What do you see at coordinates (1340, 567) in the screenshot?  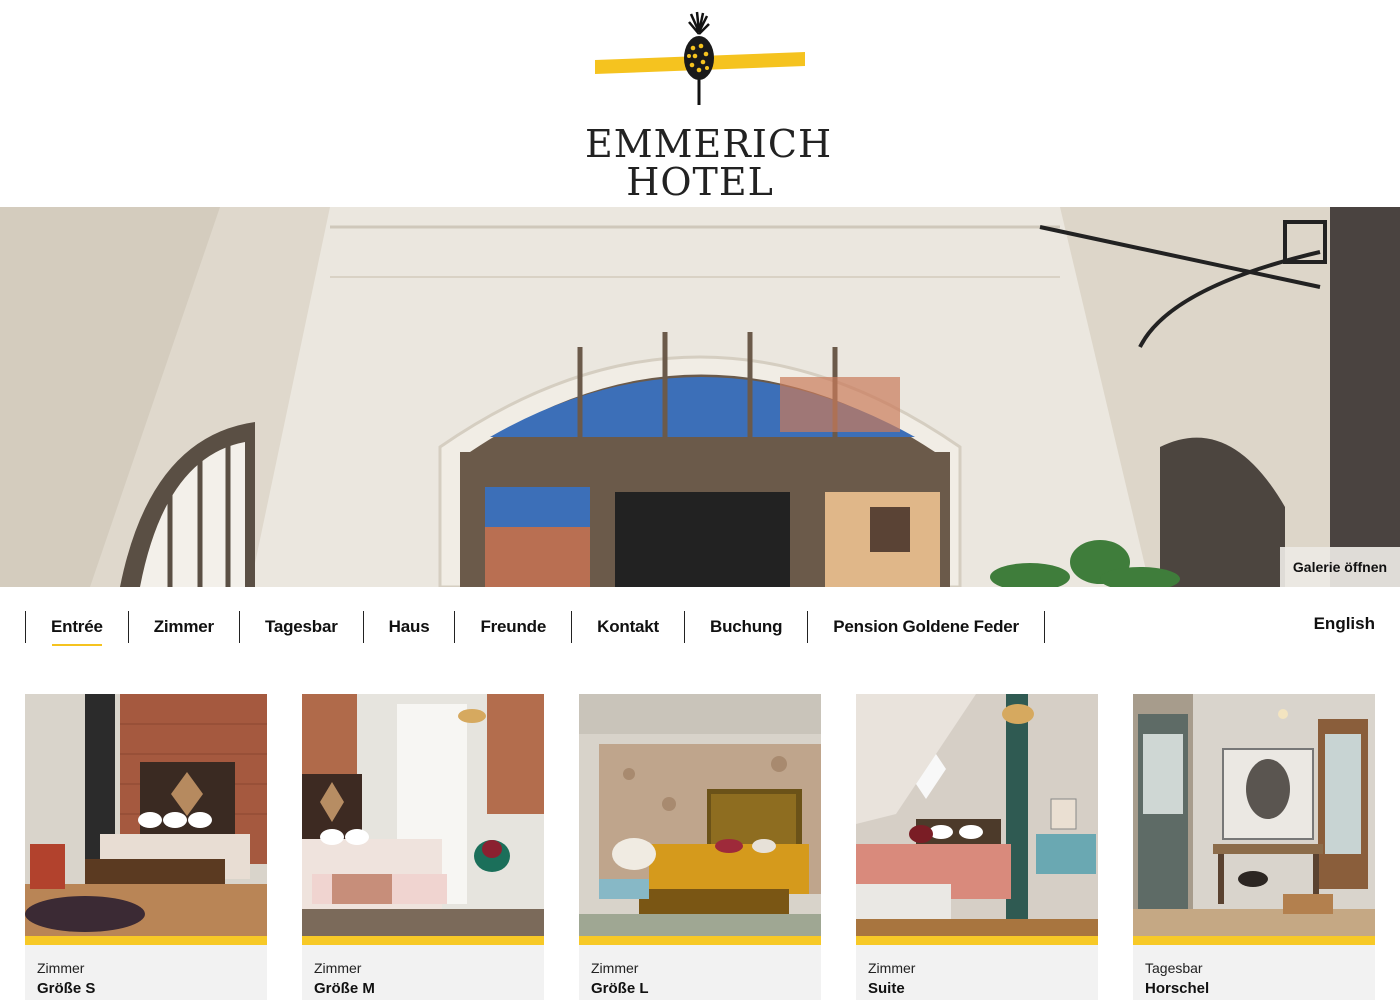 I see `open-gallery-button: Galerie öffnen` at bounding box center [1340, 567].